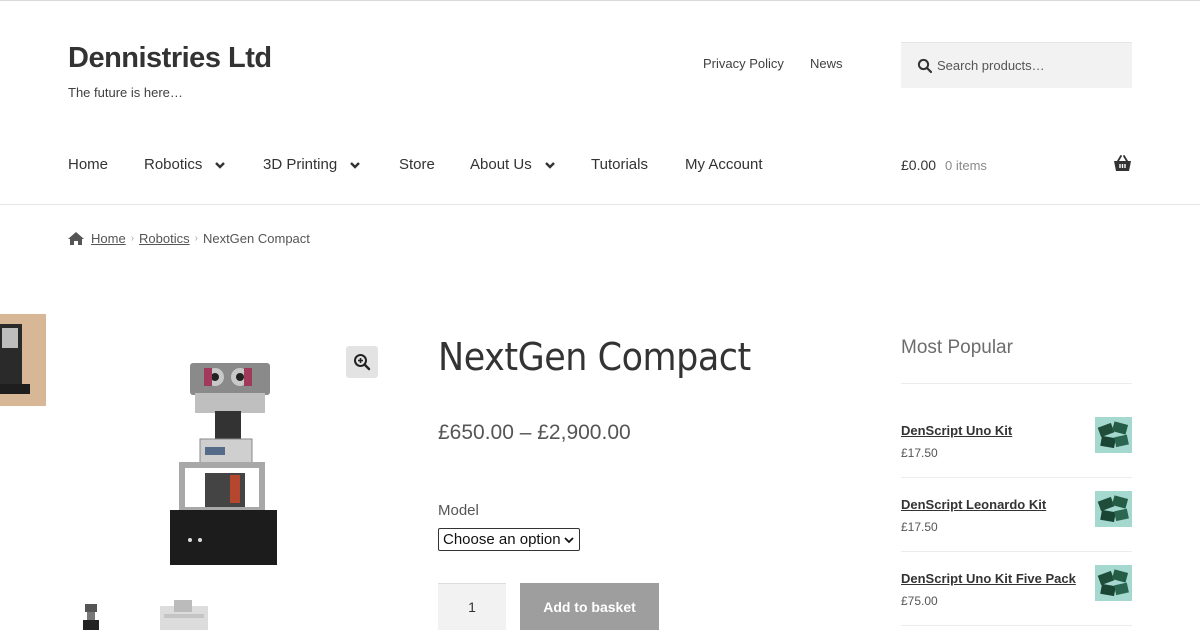 This screenshot has height=630, width=1200. Describe the element at coordinates (988, 578) in the screenshot. I see `popular-item-name: DenScript Uno Kit Five Pack` at that location.